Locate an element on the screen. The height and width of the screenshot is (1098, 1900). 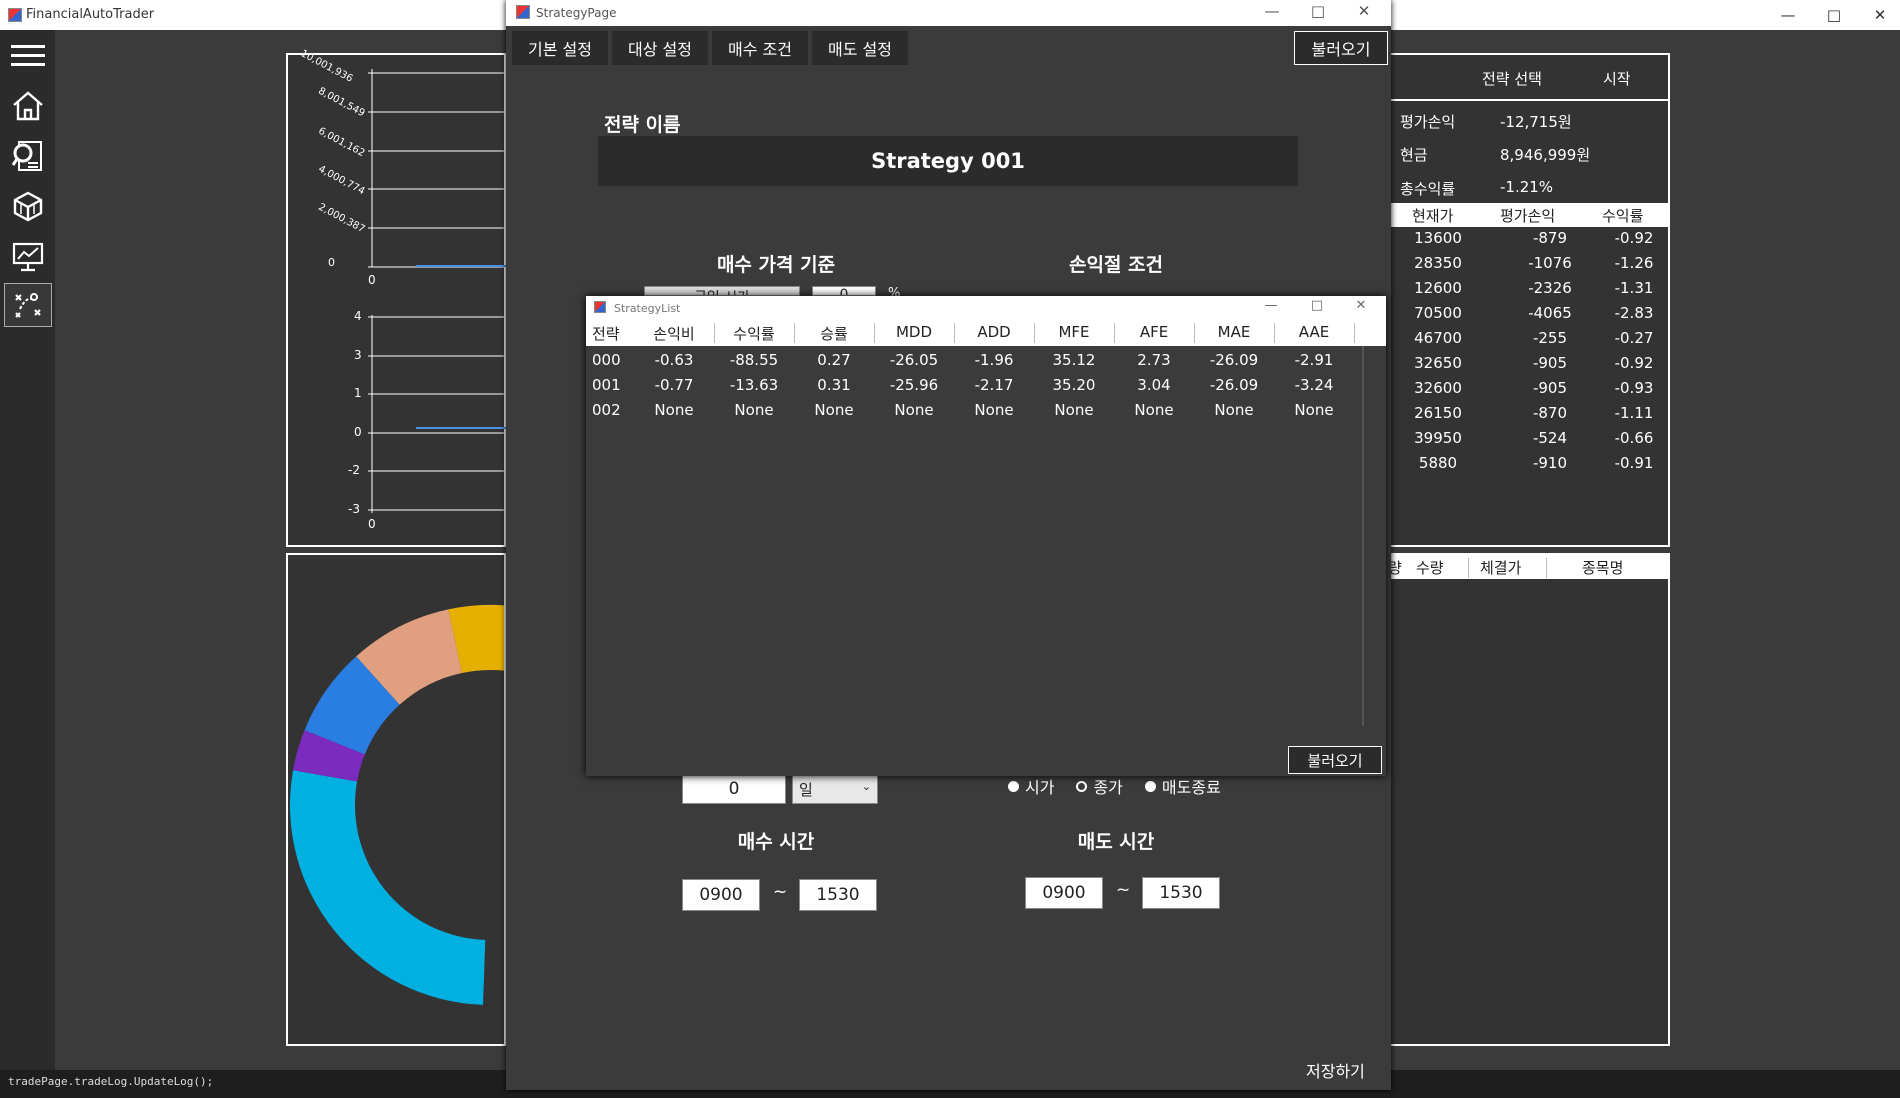
trade-chart-button is located at coordinates (28, 256).